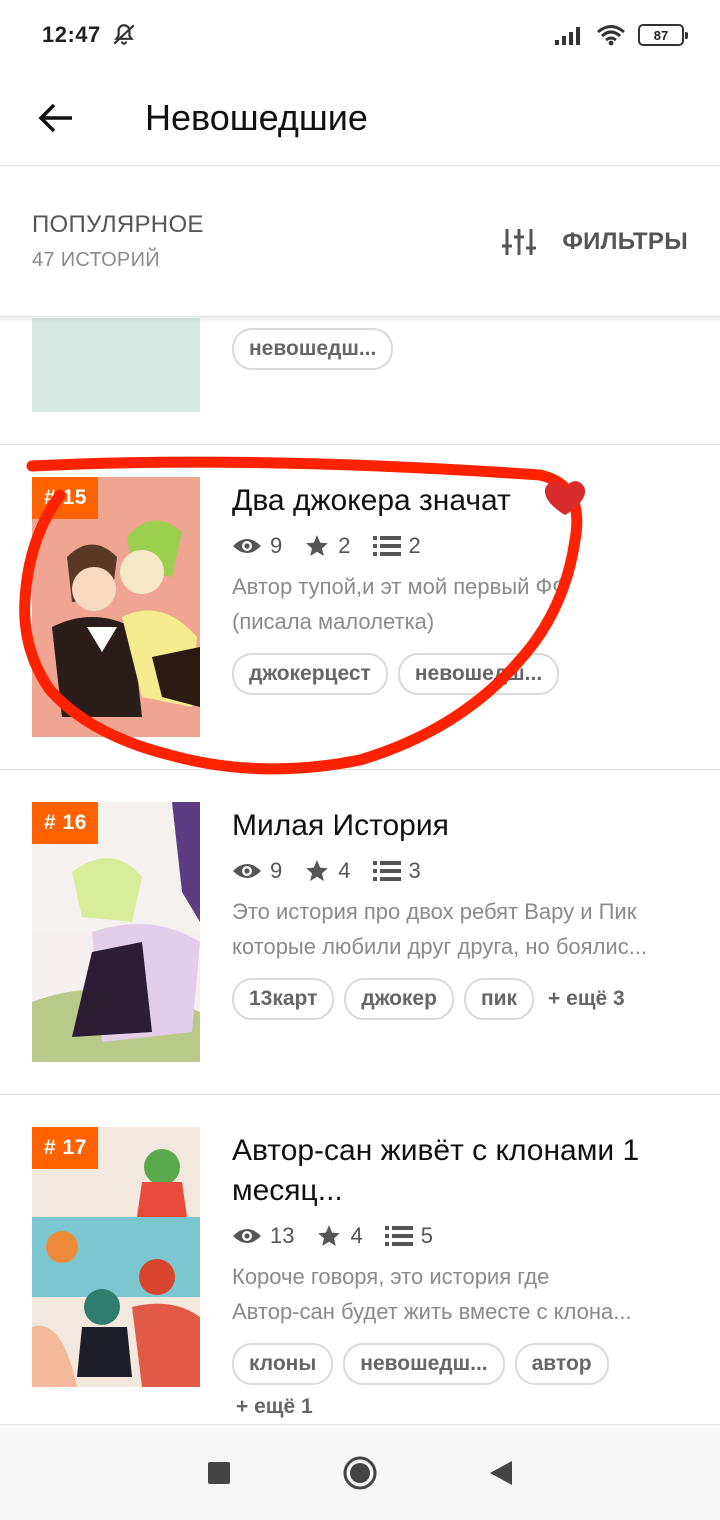  Describe the element at coordinates (371, 500) in the screenshot. I see `story-title: Два джокера значат` at that location.